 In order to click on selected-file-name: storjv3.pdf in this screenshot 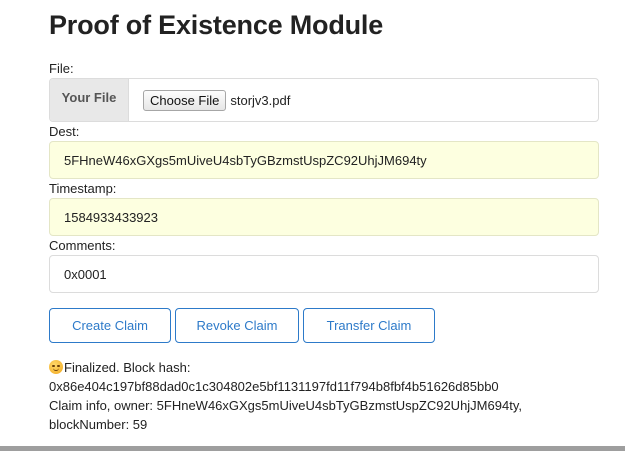, I will do `click(260, 100)`.